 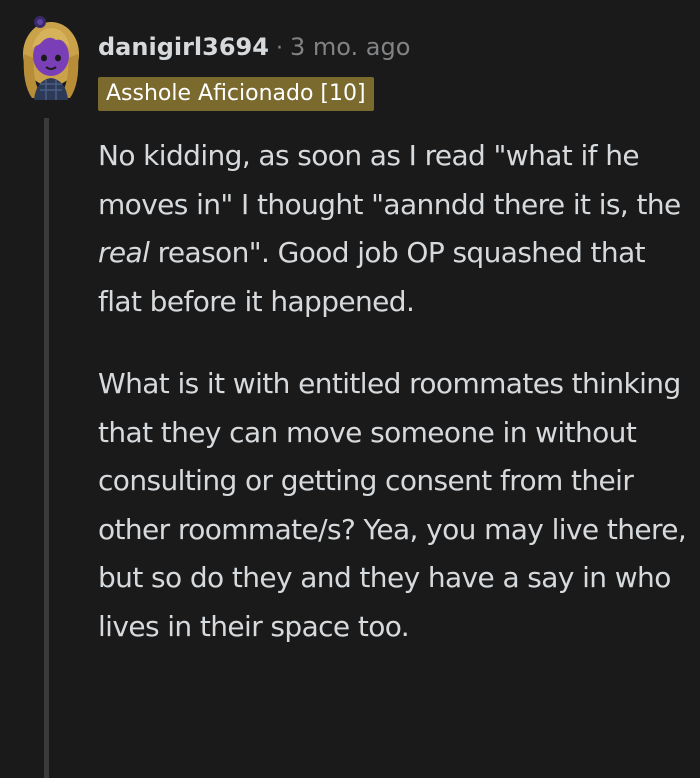 I want to click on timestamp-link: 3 mo. ago, so click(x=350, y=47).